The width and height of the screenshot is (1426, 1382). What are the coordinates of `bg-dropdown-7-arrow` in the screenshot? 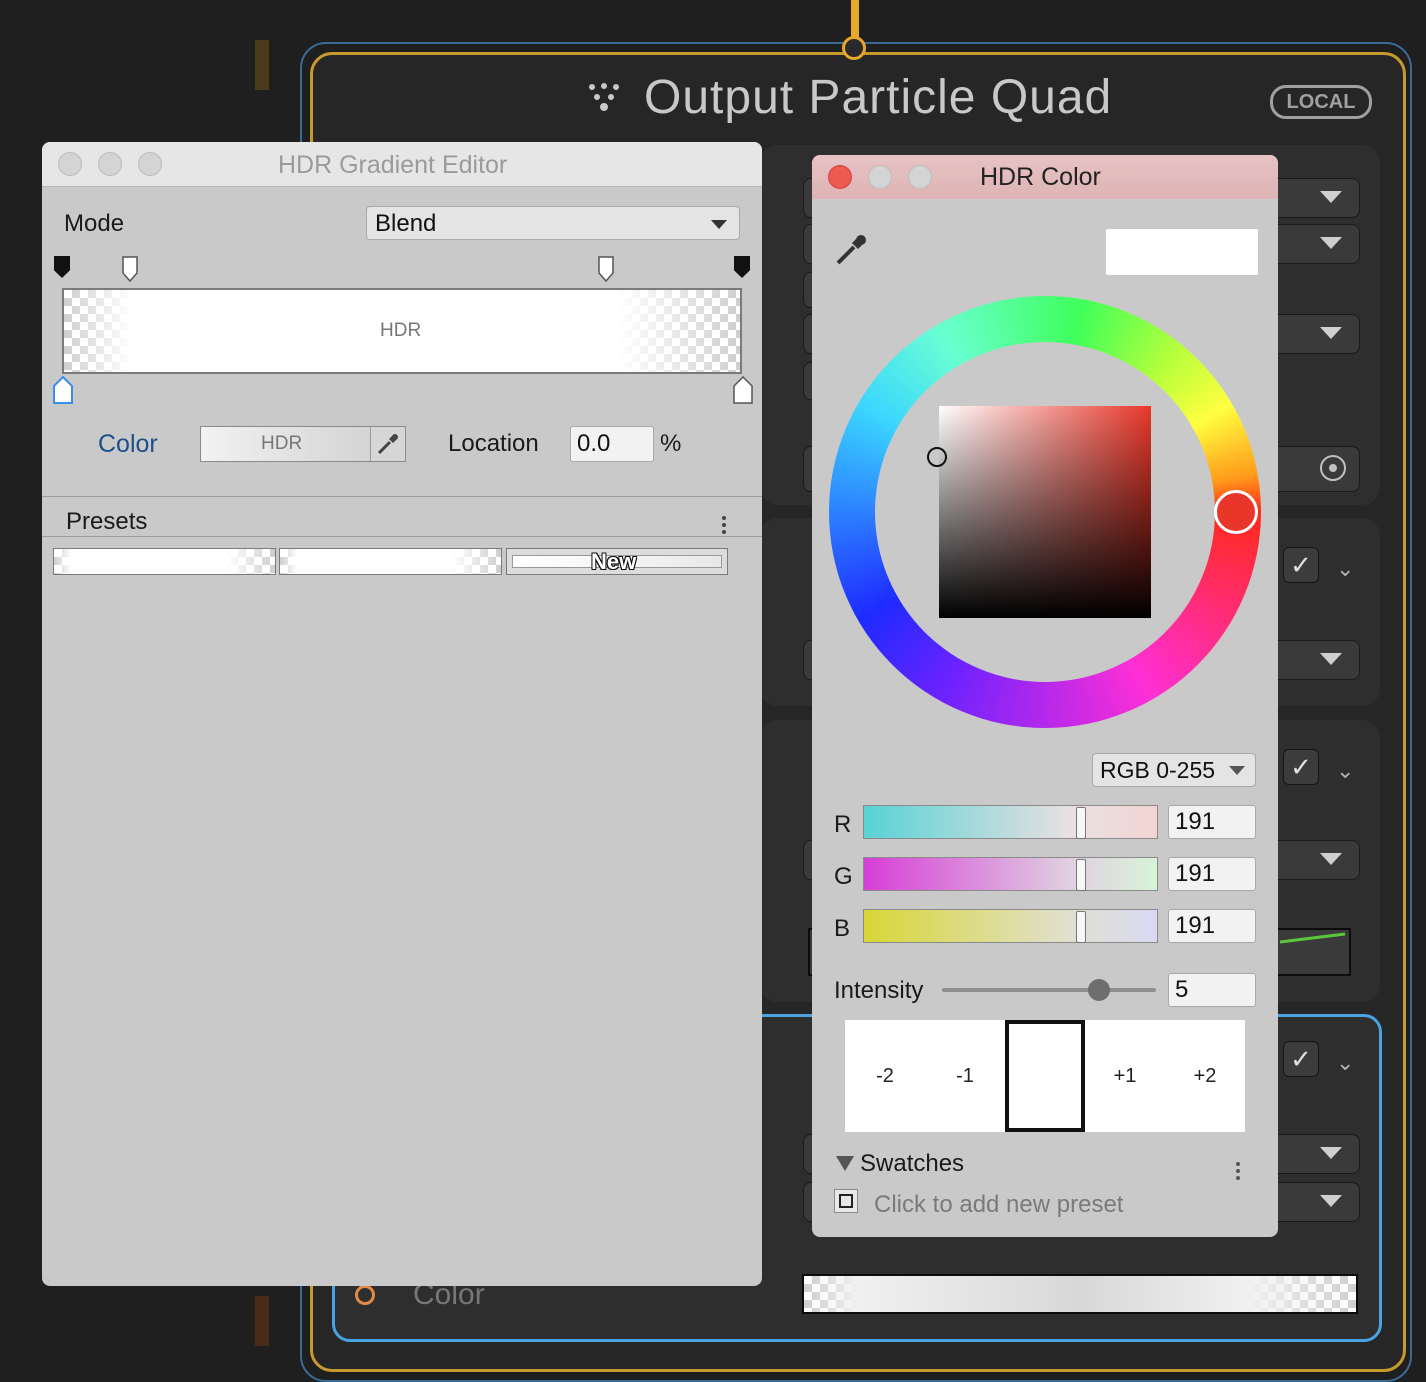 It's located at (1331, 859).